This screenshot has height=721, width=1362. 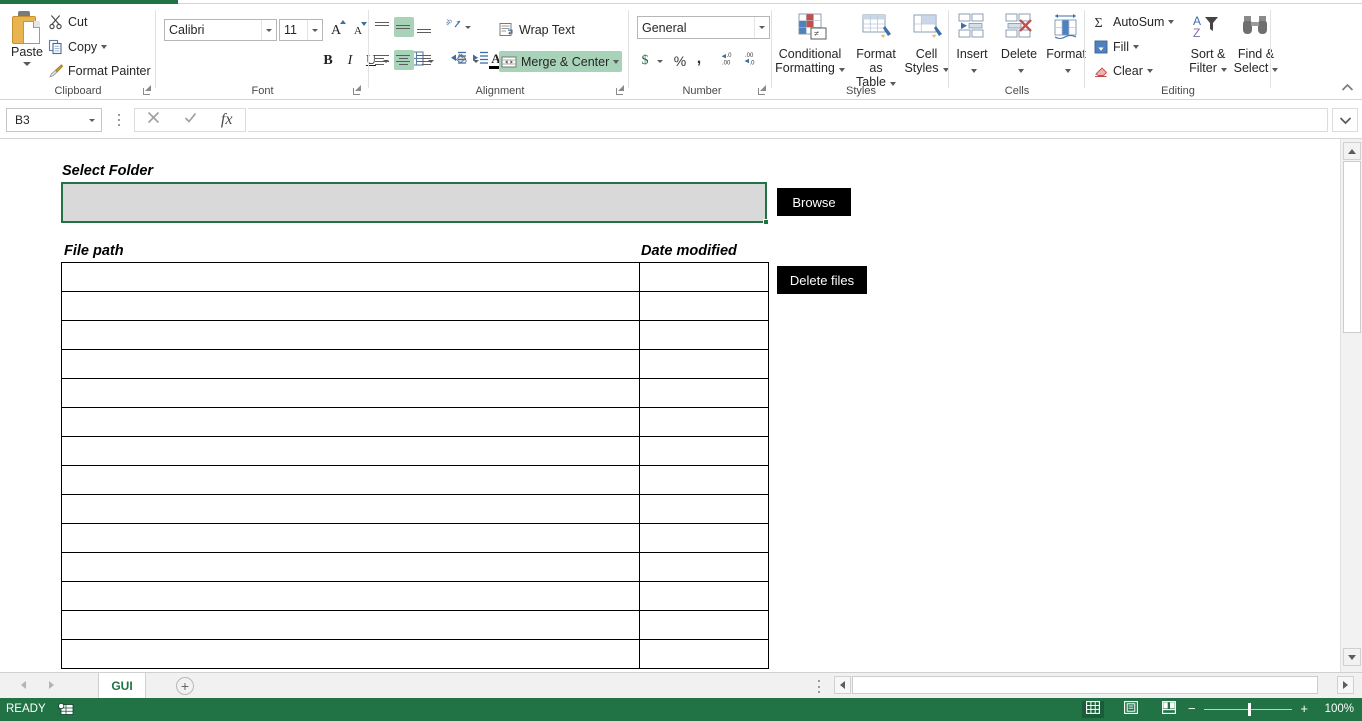 I want to click on scroll-down-button, so click(x=1352, y=657).